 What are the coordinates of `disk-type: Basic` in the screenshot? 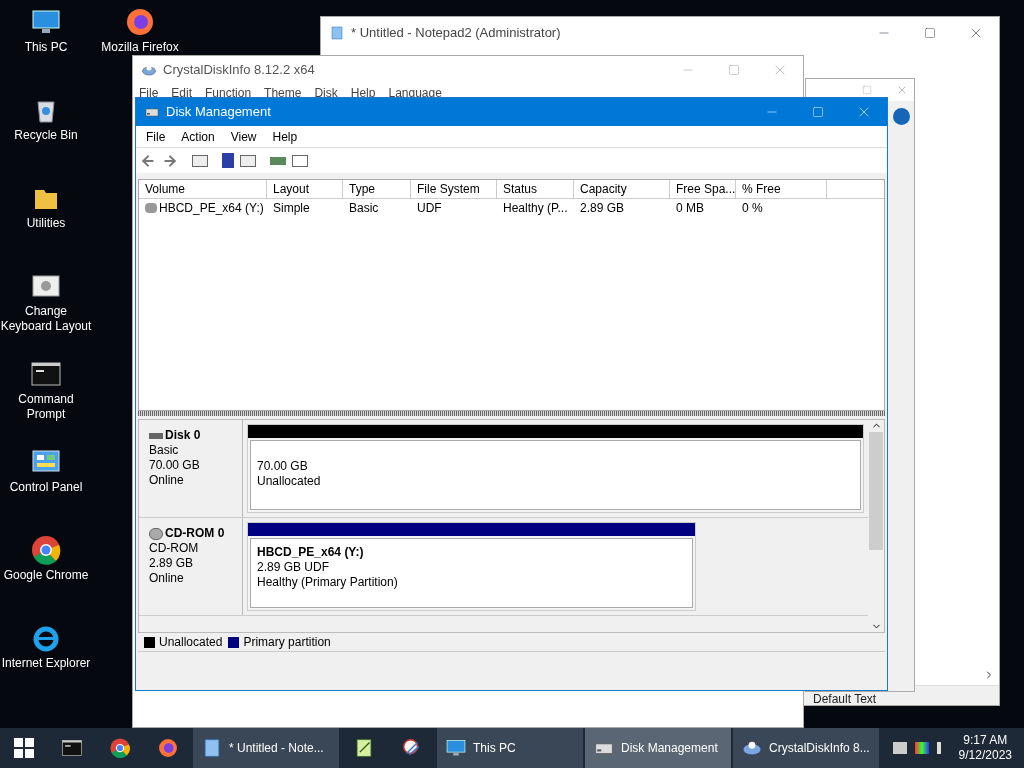 It's located at (164, 450).